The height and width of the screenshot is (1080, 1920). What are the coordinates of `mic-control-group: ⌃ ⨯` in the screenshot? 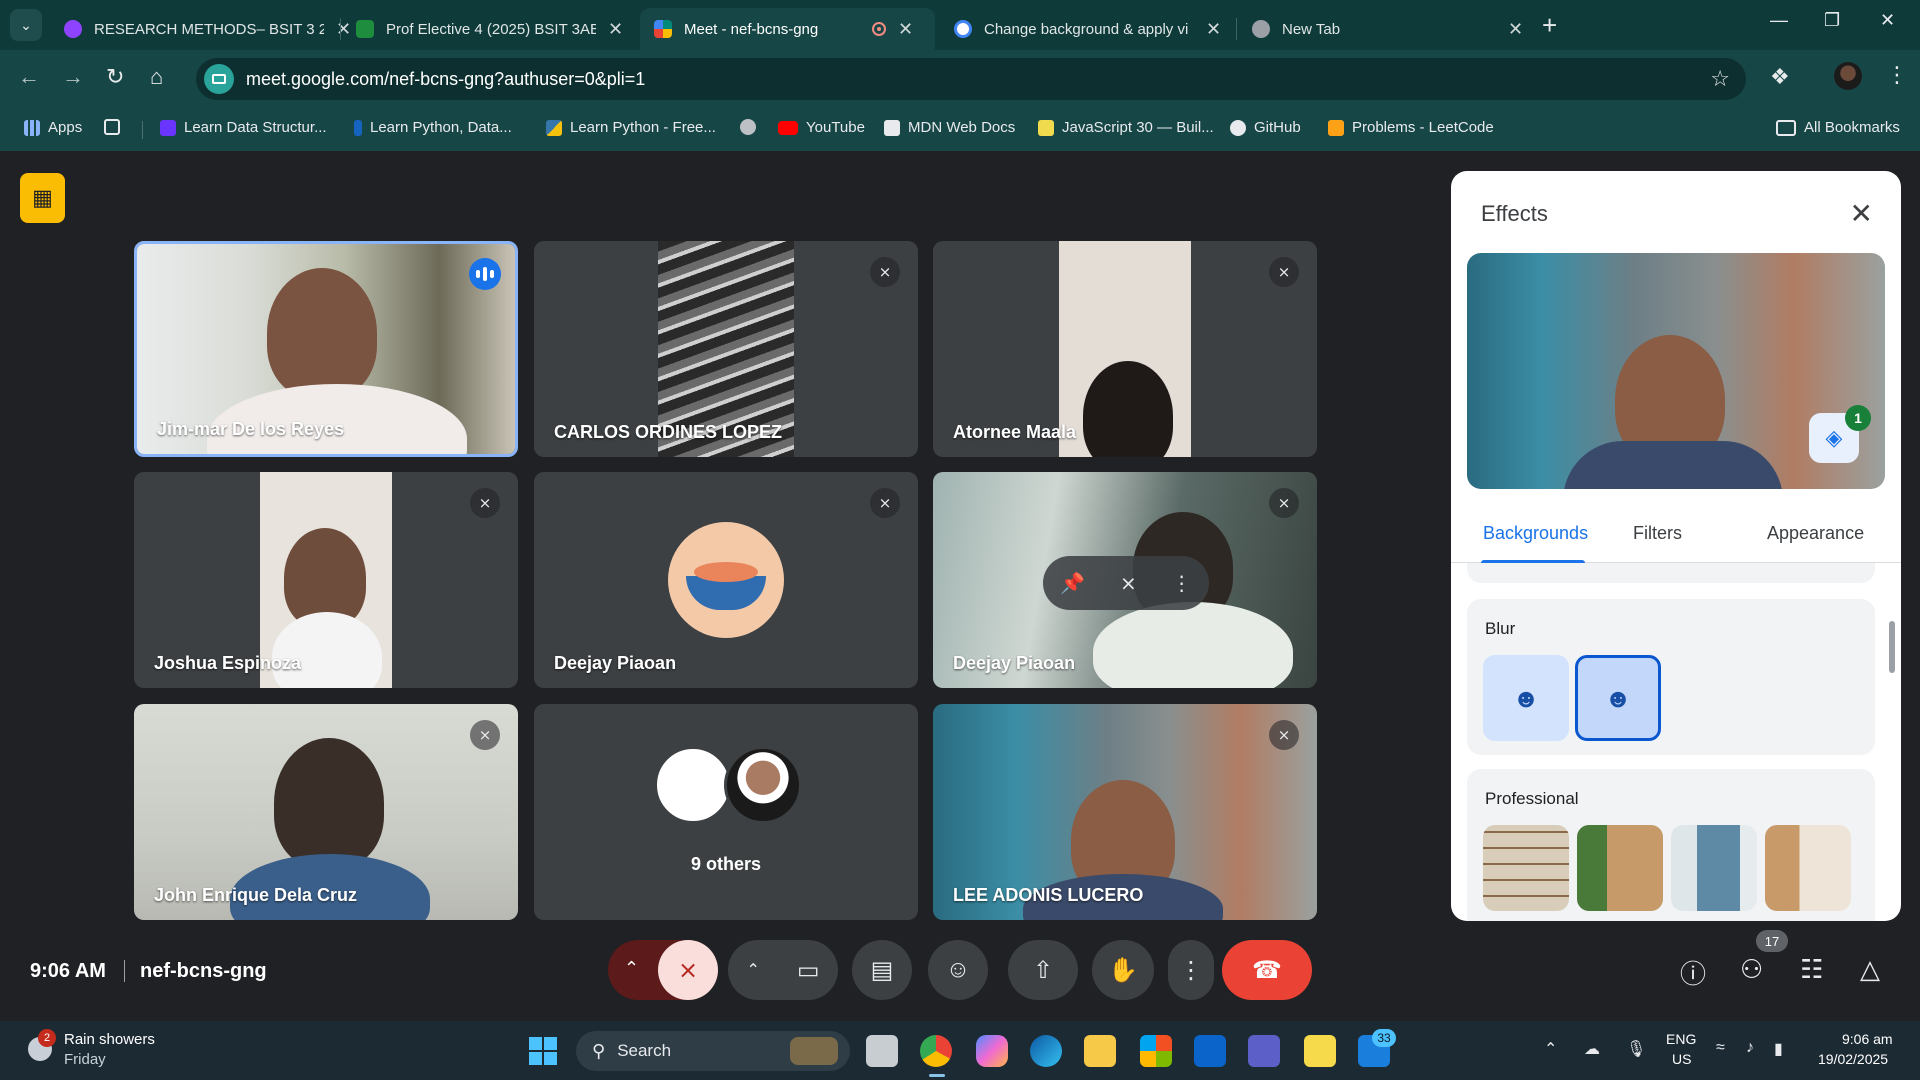 It's located at (663, 970).